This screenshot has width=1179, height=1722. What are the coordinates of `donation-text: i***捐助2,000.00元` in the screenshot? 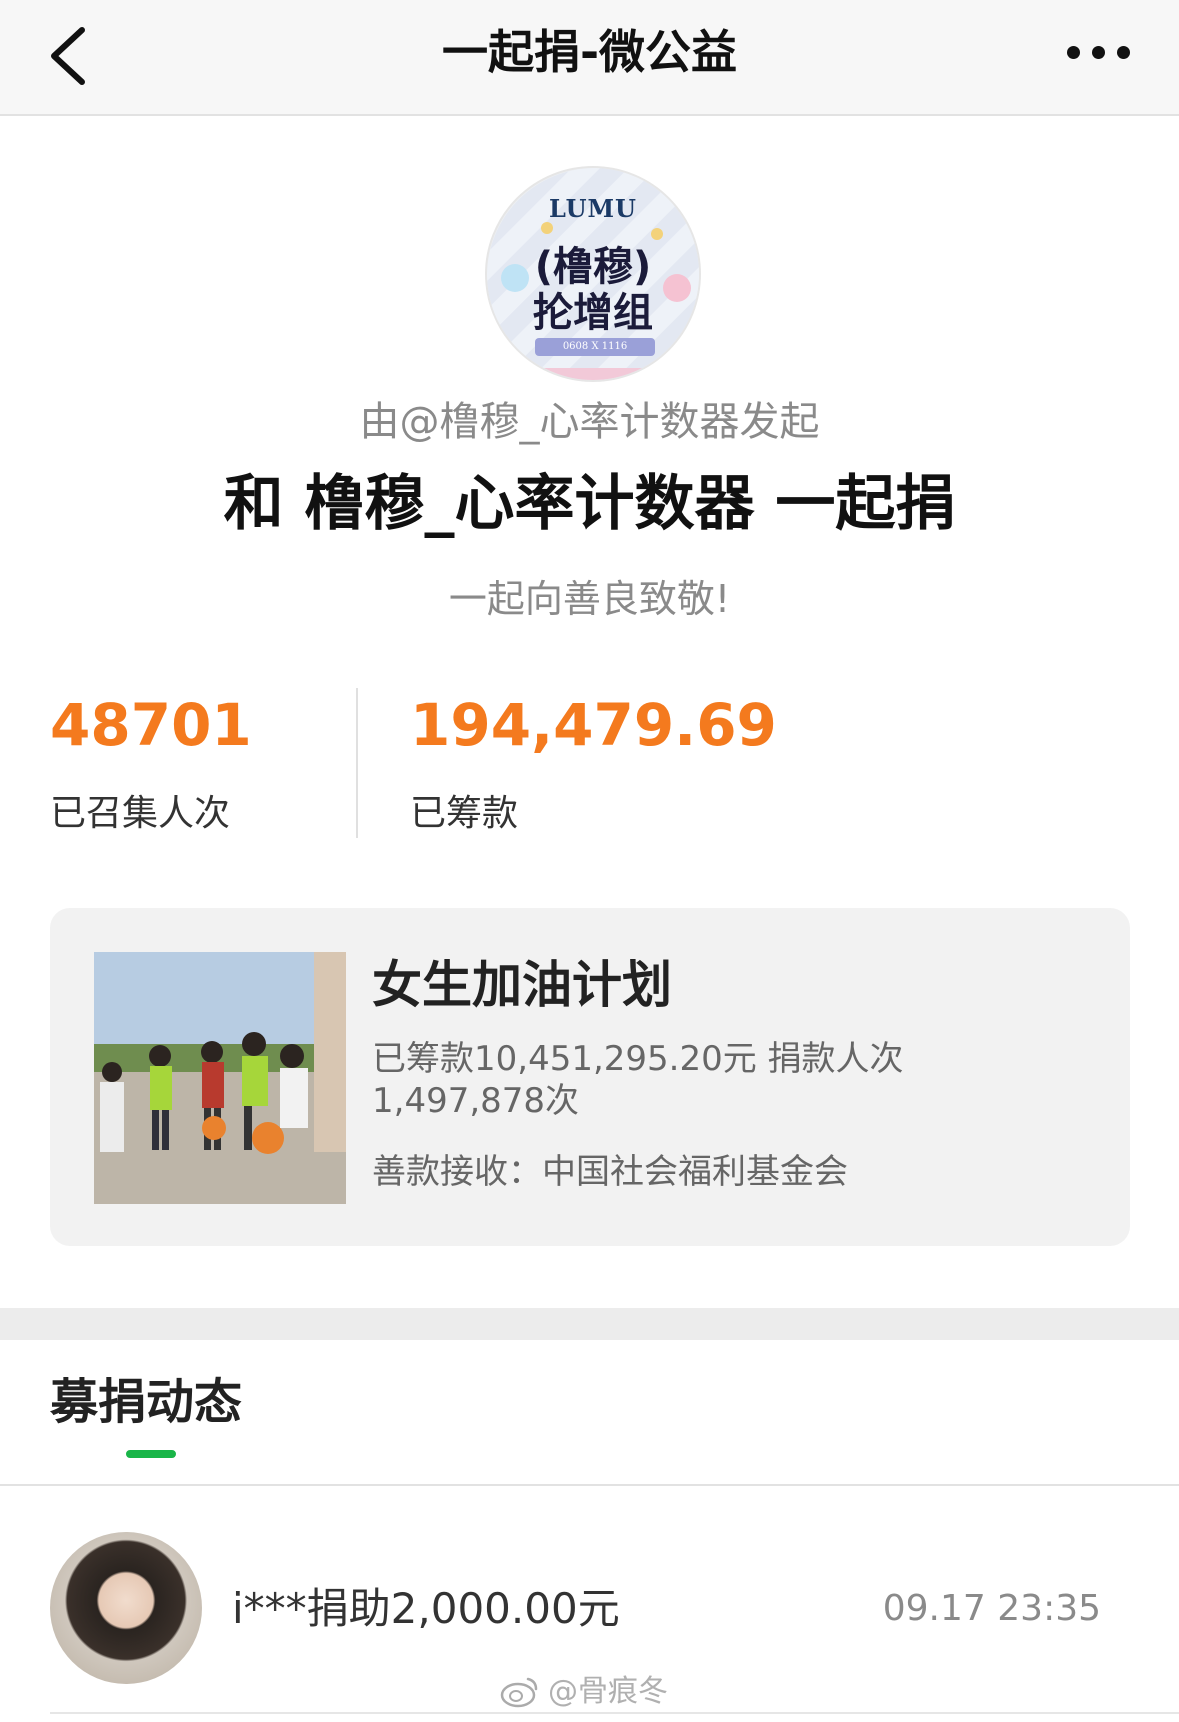 It's located at (426, 1608).